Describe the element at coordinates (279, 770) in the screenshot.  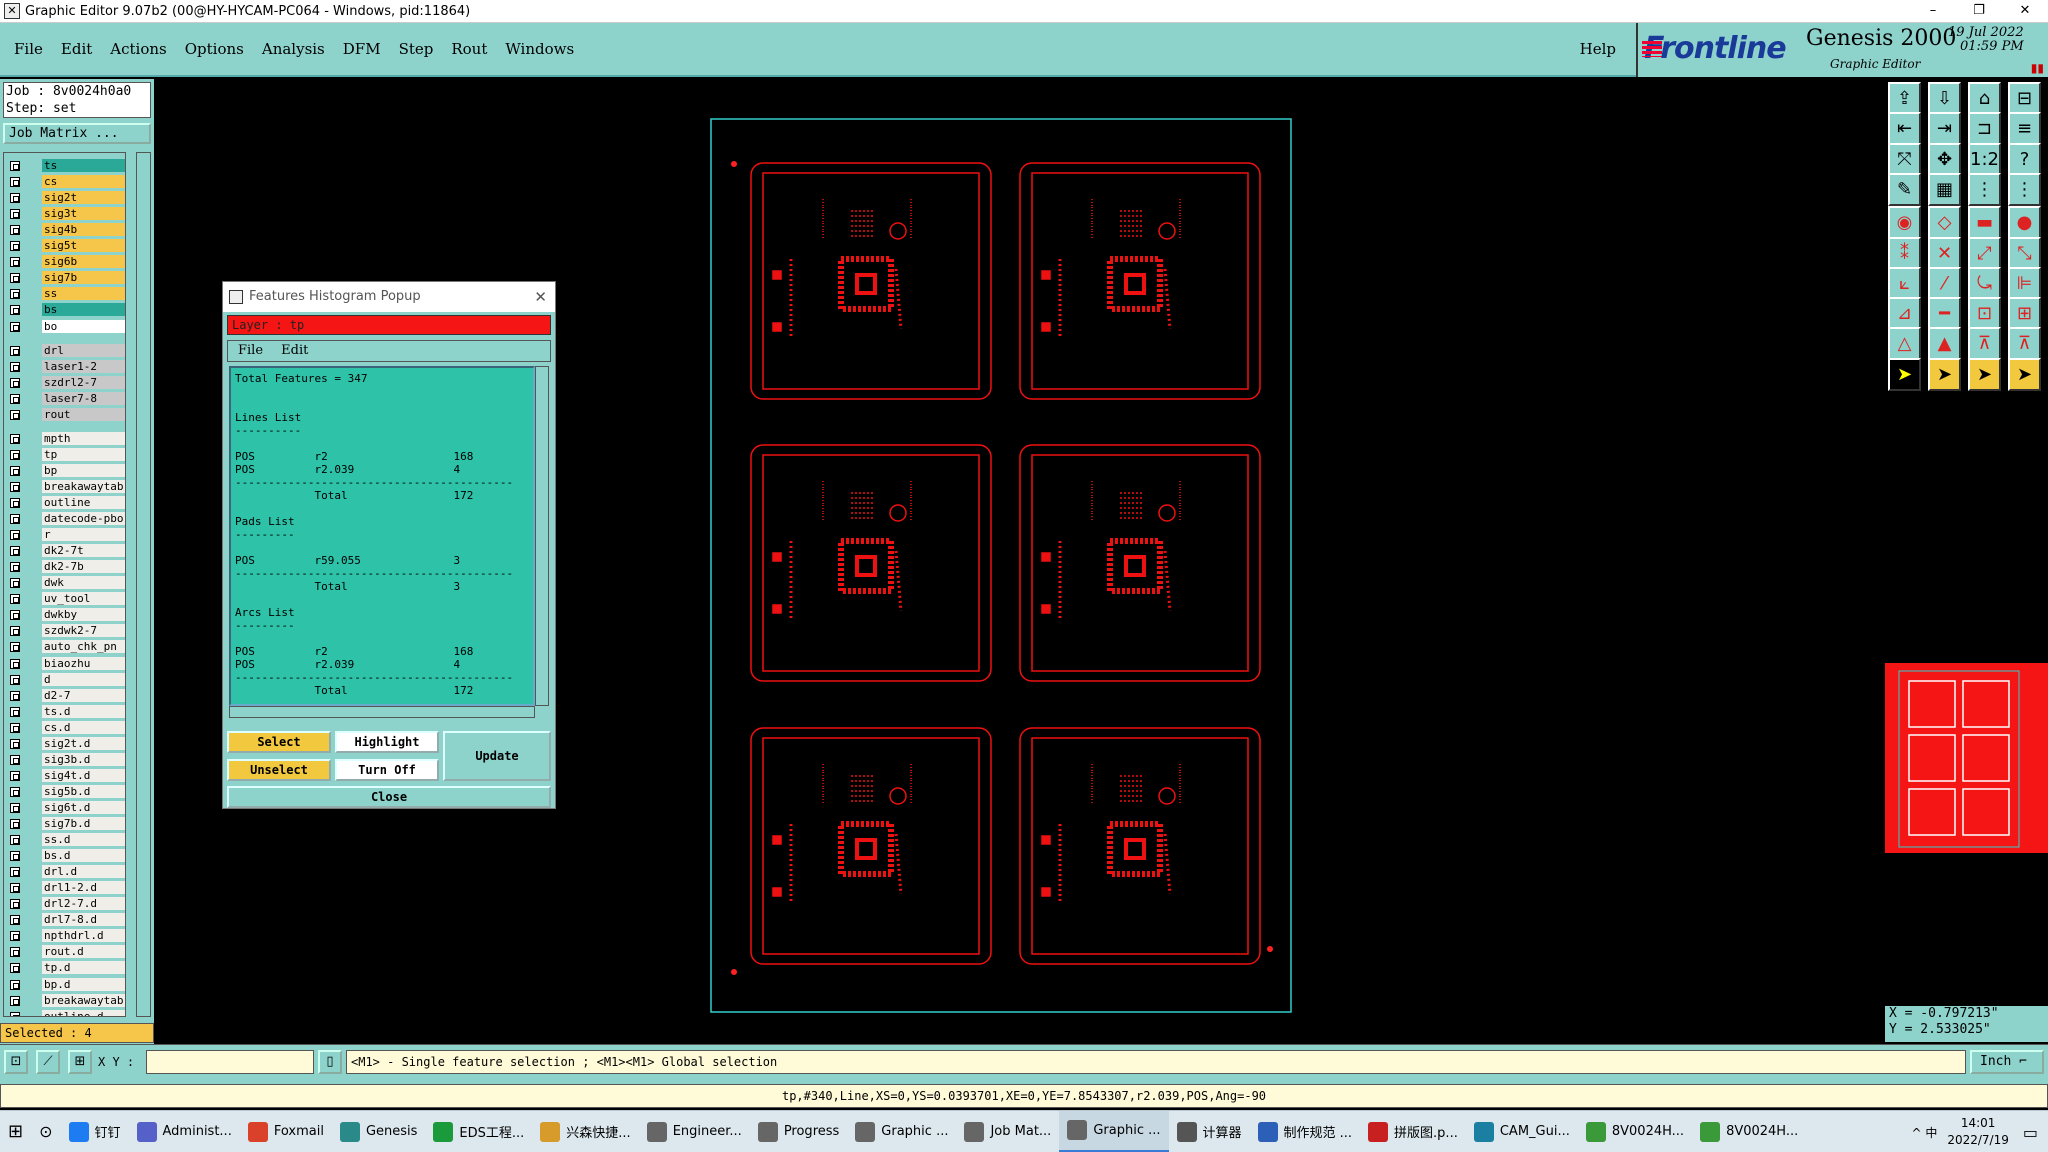
I see `unselect-button: Unselect` at that location.